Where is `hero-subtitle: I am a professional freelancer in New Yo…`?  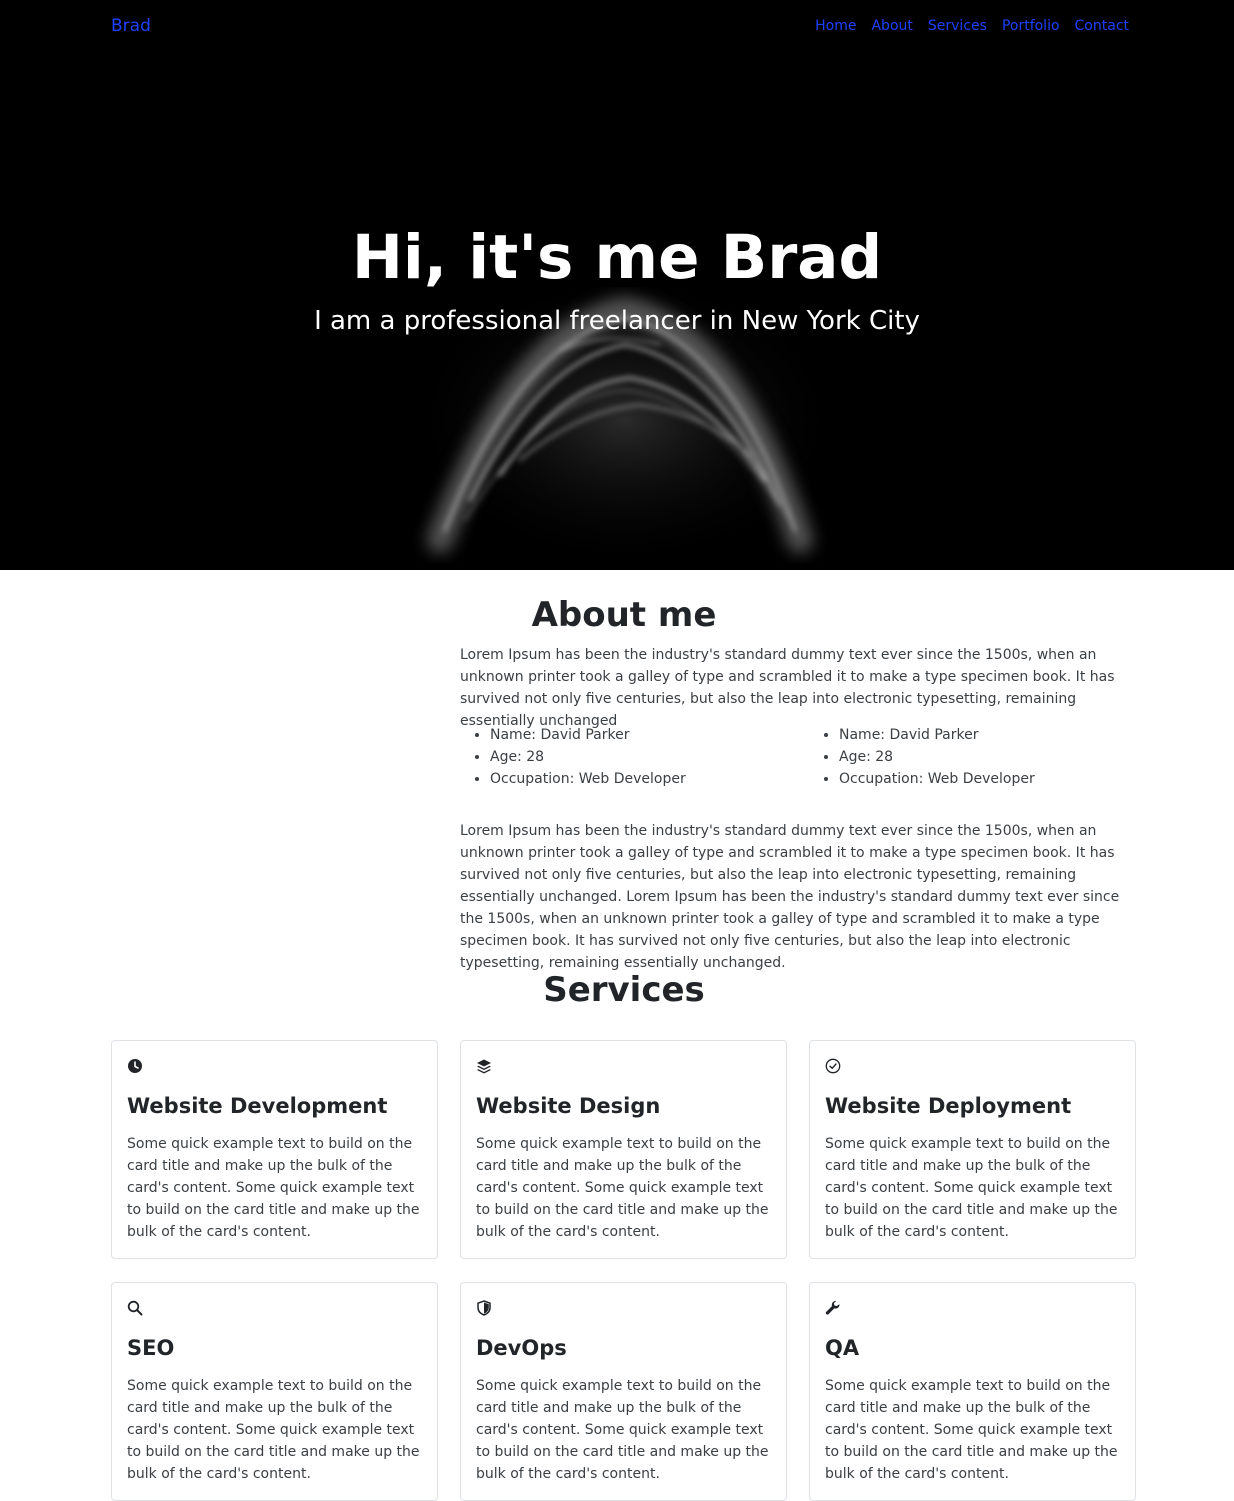 hero-subtitle: I am a professional freelancer in New Yo… is located at coordinates (617, 321).